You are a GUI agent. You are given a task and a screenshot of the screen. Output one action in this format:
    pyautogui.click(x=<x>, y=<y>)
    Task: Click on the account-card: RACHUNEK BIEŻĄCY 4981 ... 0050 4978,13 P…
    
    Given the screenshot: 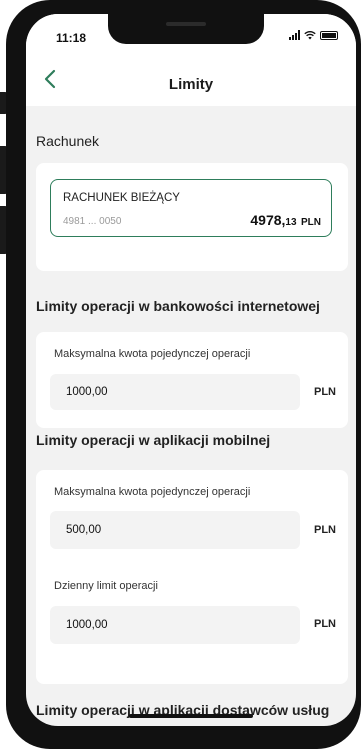 What is the action you would take?
    pyautogui.click(x=191, y=208)
    